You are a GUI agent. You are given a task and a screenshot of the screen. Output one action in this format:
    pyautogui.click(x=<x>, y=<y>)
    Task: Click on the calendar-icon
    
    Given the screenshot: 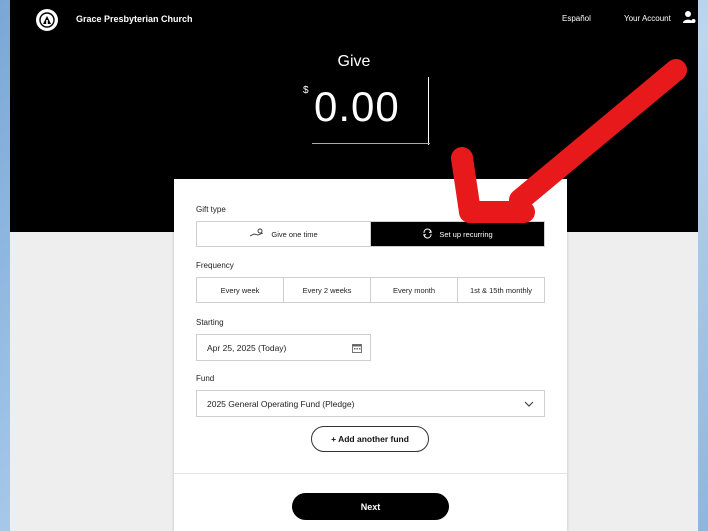 What is the action you would take?
    pyautogui.click(x=357, y=349)
    